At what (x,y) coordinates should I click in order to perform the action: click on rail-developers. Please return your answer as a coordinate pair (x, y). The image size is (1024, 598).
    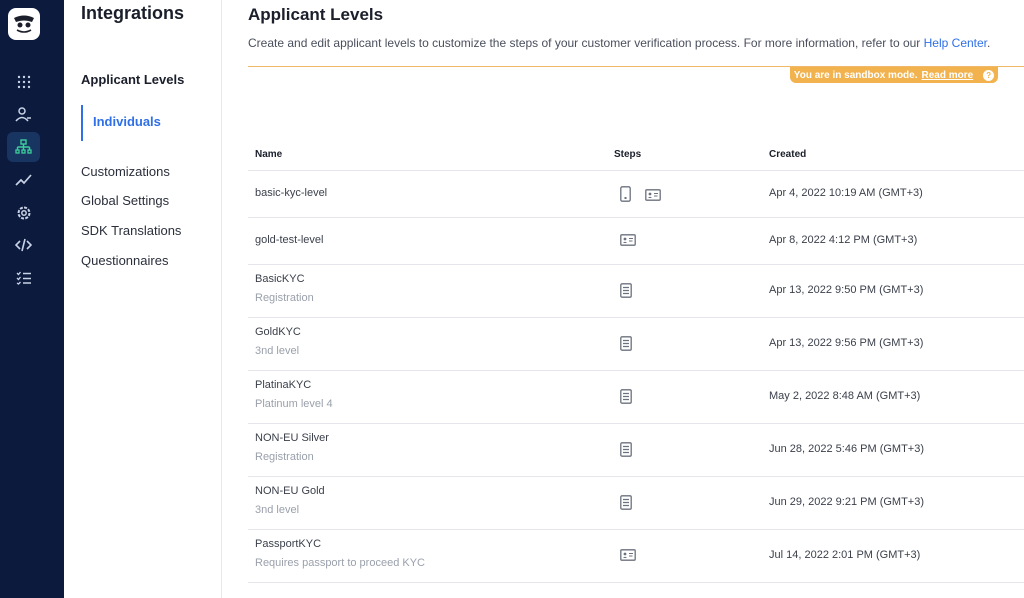
    Looking at the image, I should click on (23, 245).